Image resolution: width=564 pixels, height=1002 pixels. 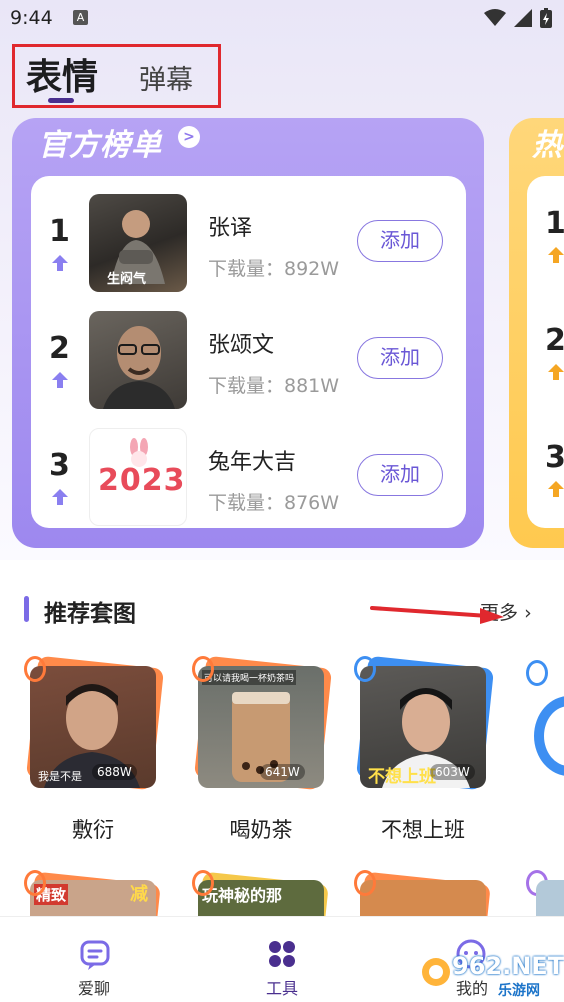 What do you see at coordinates (452, 772) in the screenshot?
I see `download-count: 603W` at bounding box center [452, 772].